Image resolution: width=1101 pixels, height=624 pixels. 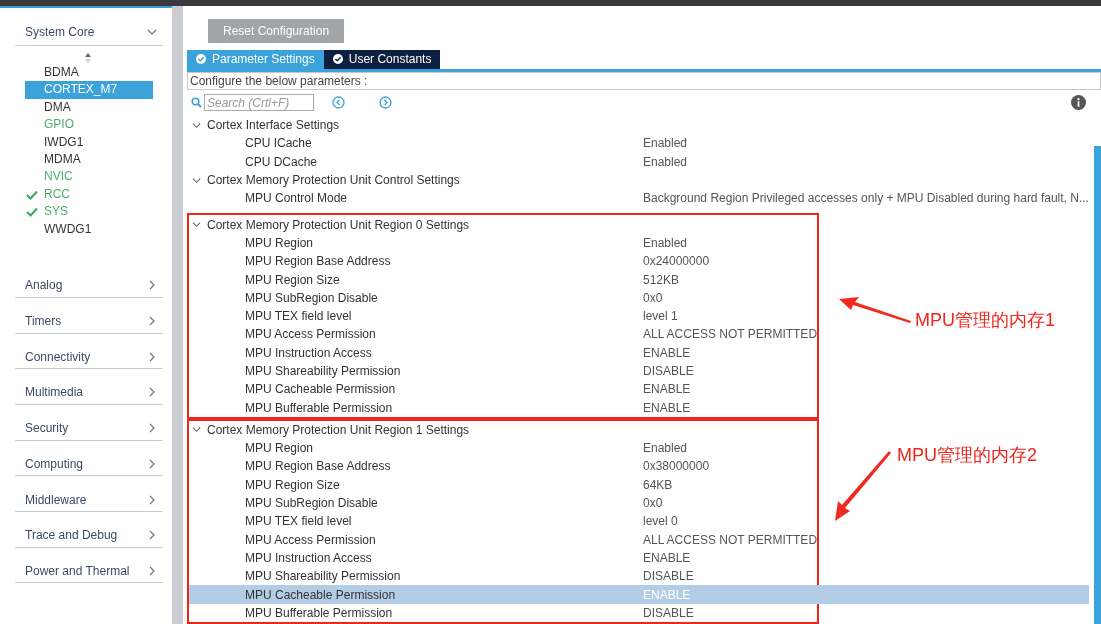 I want to click on category-header: Middleware, so click(x=89, y=500).